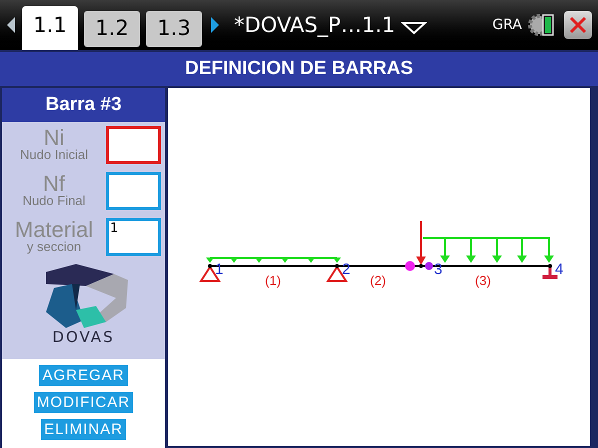 This screenshot has width=598, height=448. I want to click on close-icon, so click(578, 25).